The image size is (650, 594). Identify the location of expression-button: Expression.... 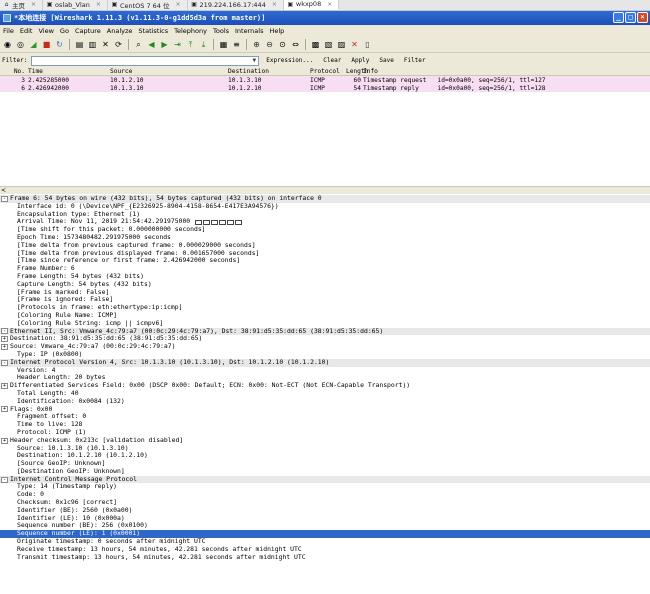
(289, 60).